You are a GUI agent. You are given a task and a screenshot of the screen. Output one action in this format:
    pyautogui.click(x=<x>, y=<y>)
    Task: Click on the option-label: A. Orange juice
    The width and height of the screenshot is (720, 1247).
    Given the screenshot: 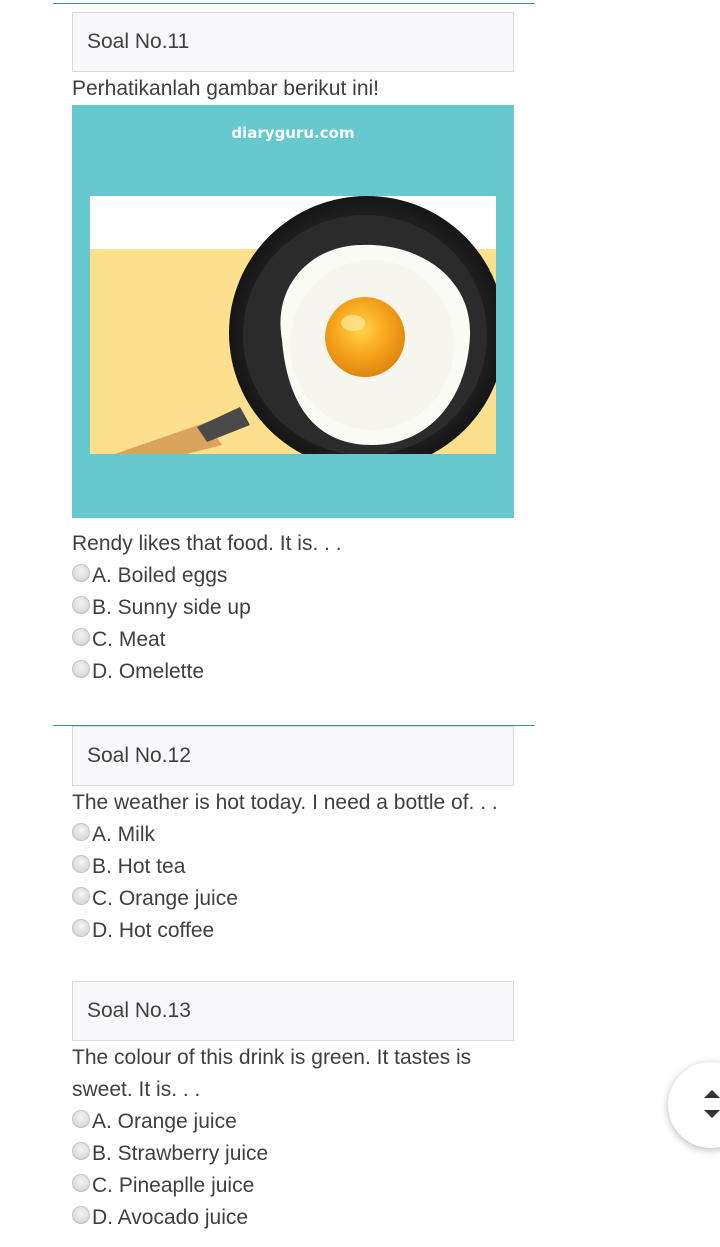 What is the action you would take?
    pyautogui.click(x=164, y=1121)
    